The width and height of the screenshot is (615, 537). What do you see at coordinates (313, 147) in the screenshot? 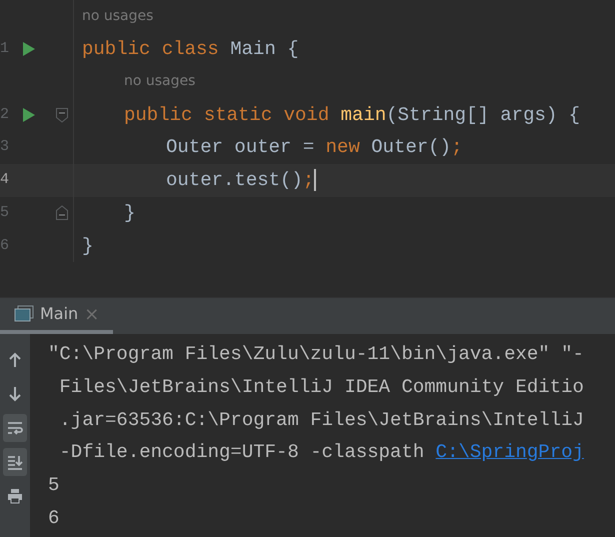
I see `code-line: Outer outer = new Outer();` at bounding box center [313, 147].